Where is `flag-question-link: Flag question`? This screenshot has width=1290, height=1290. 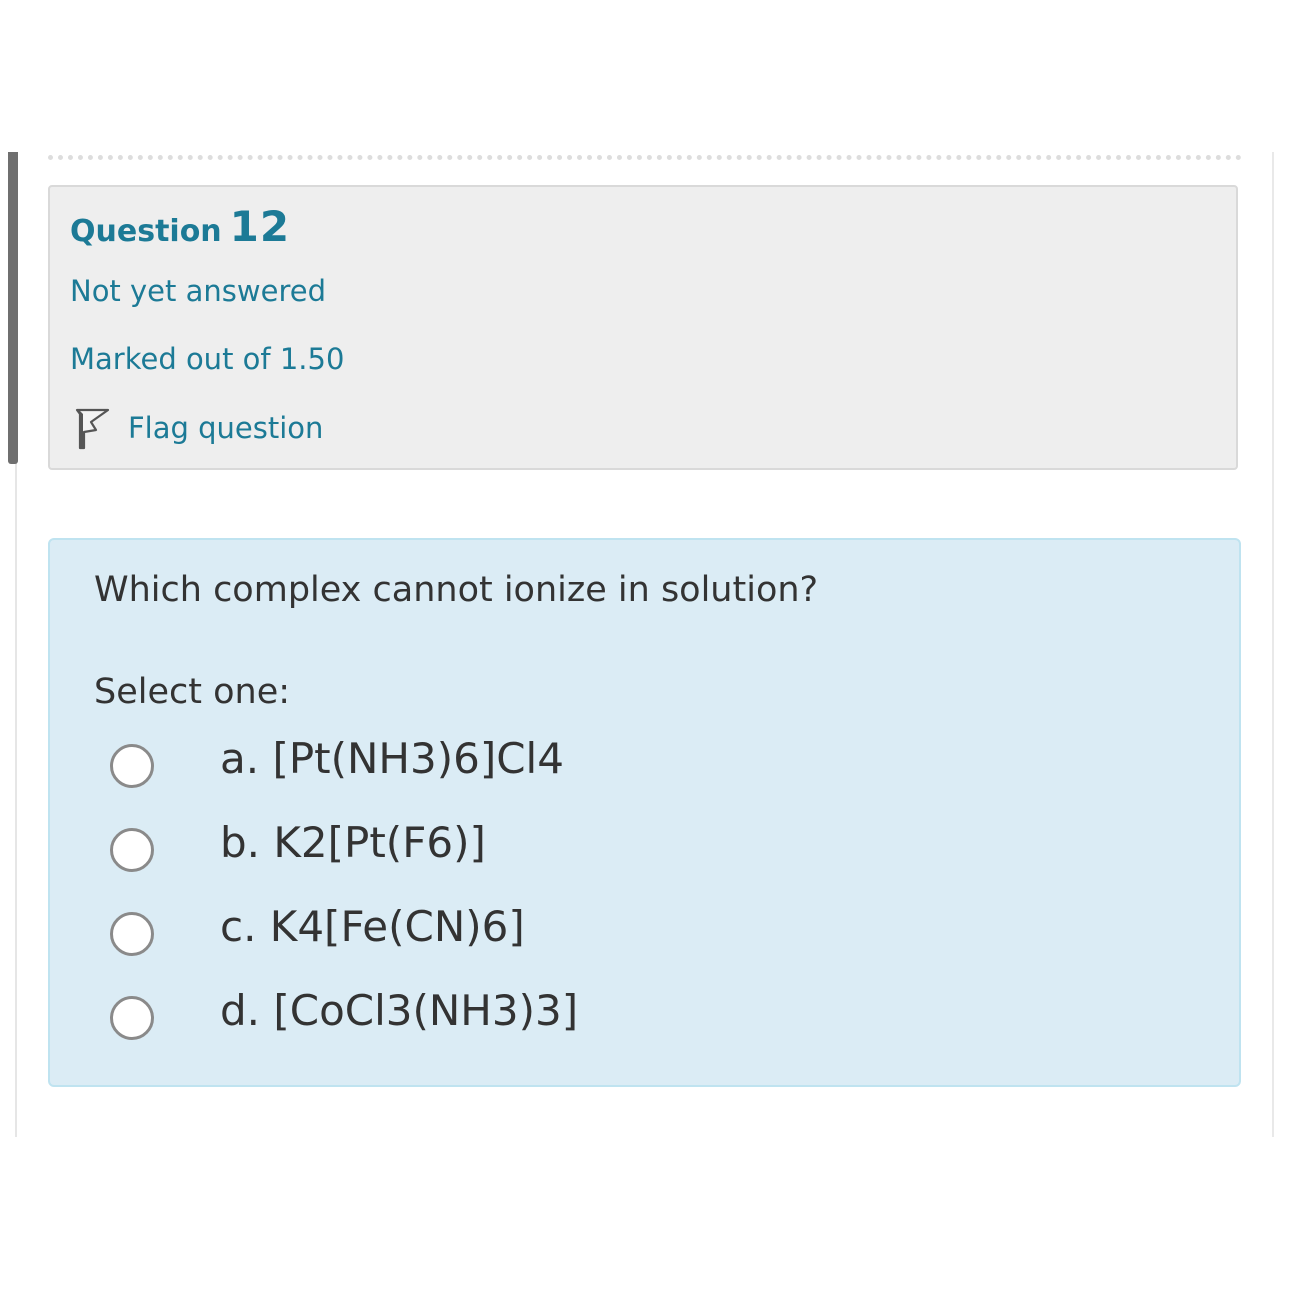 flag-question-link: Flag question is located at coordinates (198, 428).